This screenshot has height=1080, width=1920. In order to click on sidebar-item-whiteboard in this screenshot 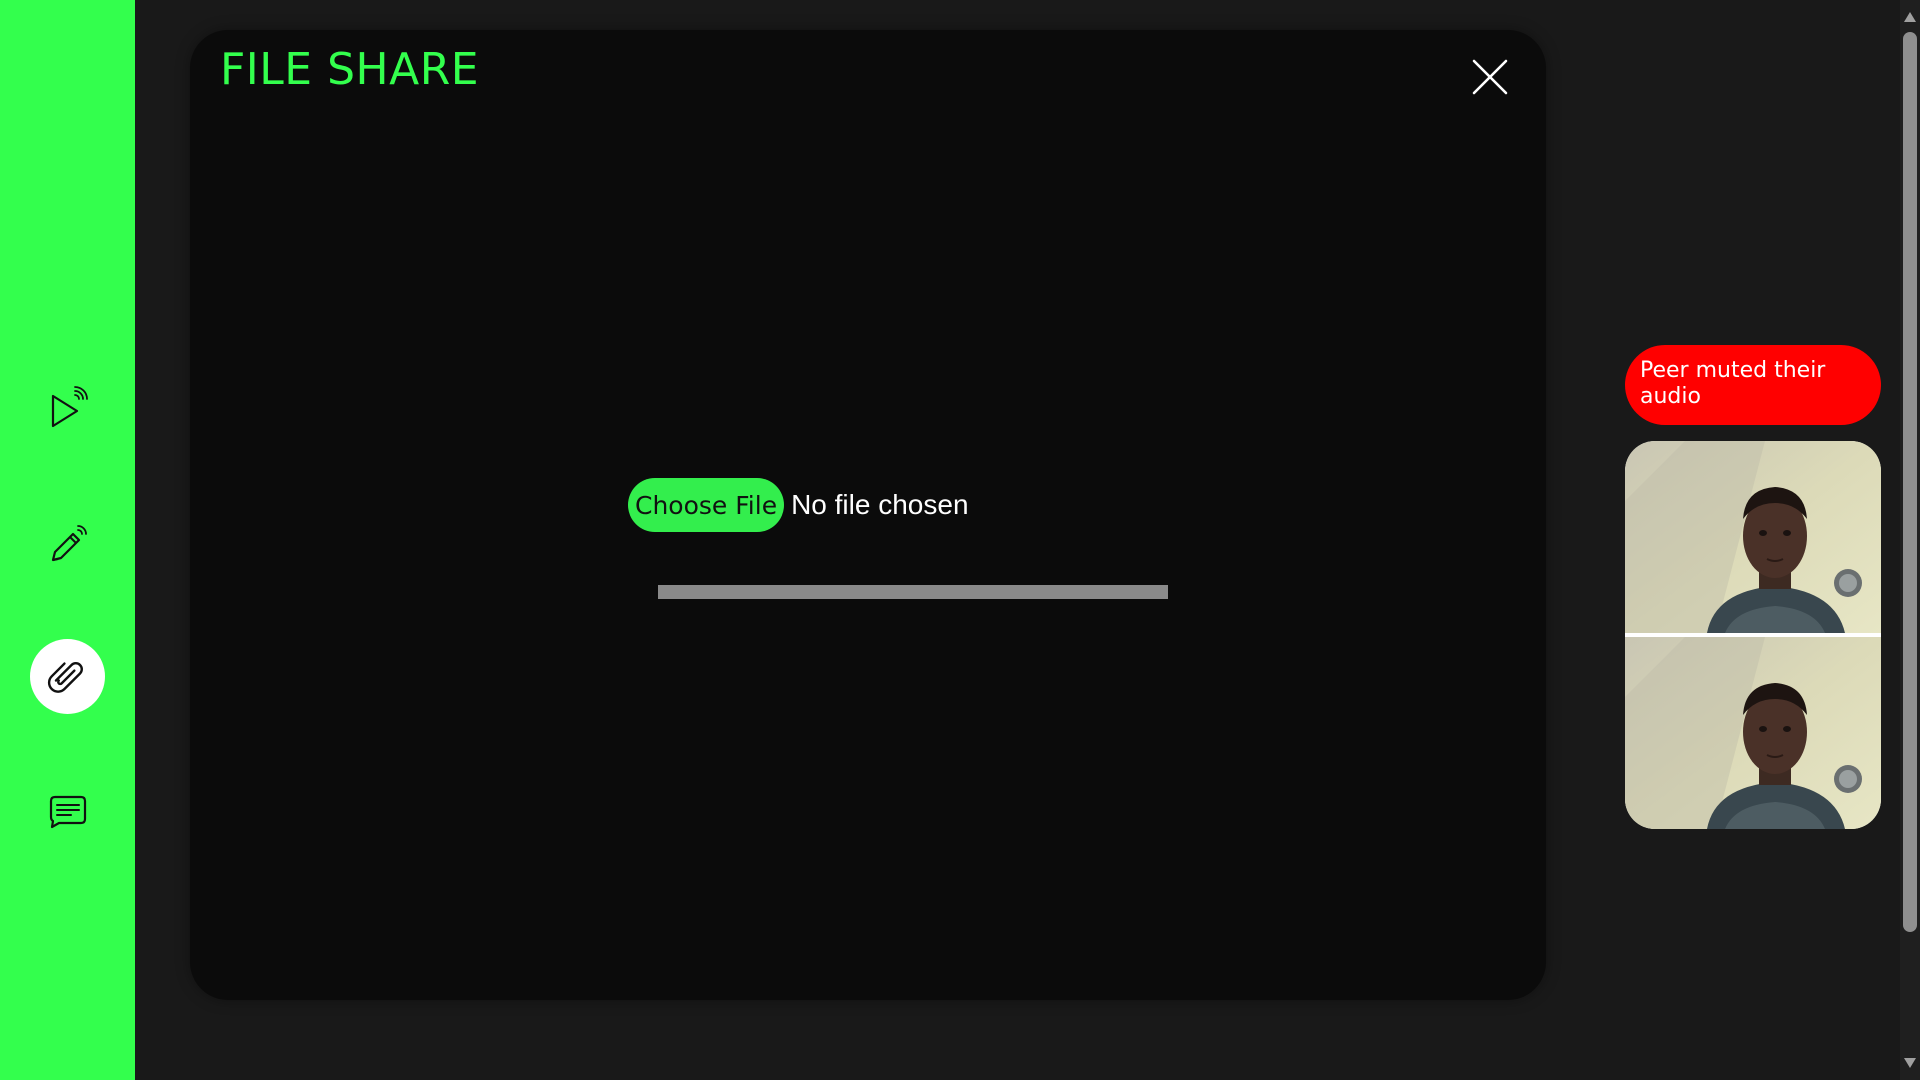, I will do `click(67, 542)`.